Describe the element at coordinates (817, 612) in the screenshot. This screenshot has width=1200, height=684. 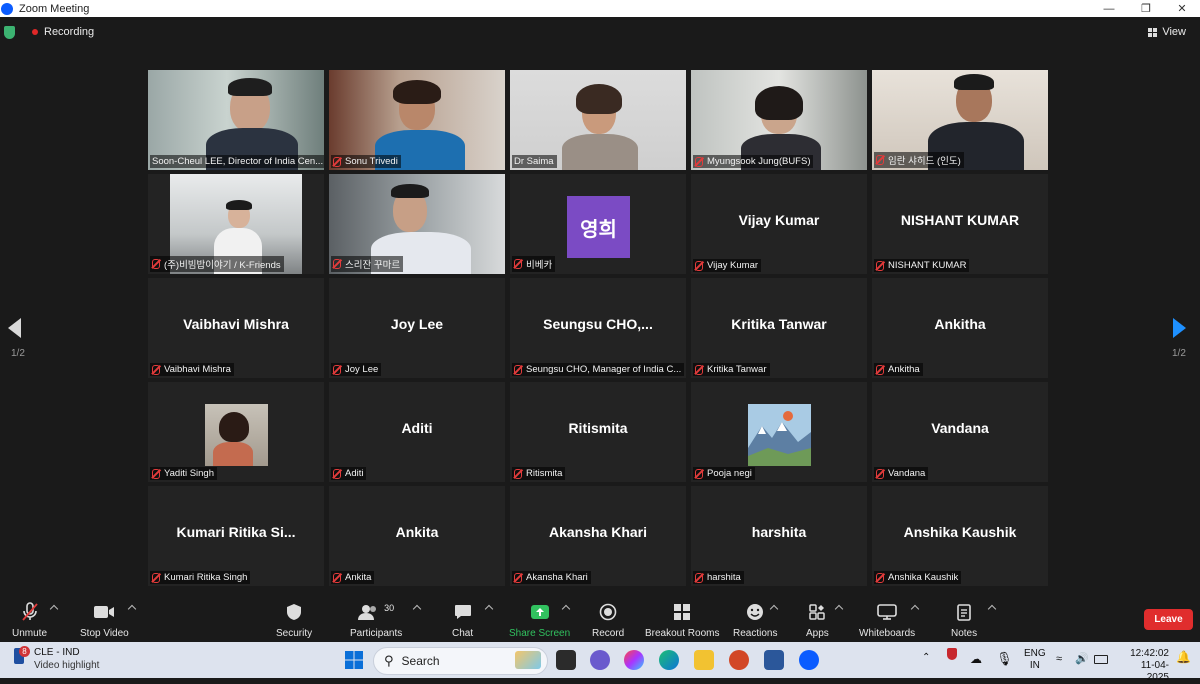
I see `apps-icon` at that location.